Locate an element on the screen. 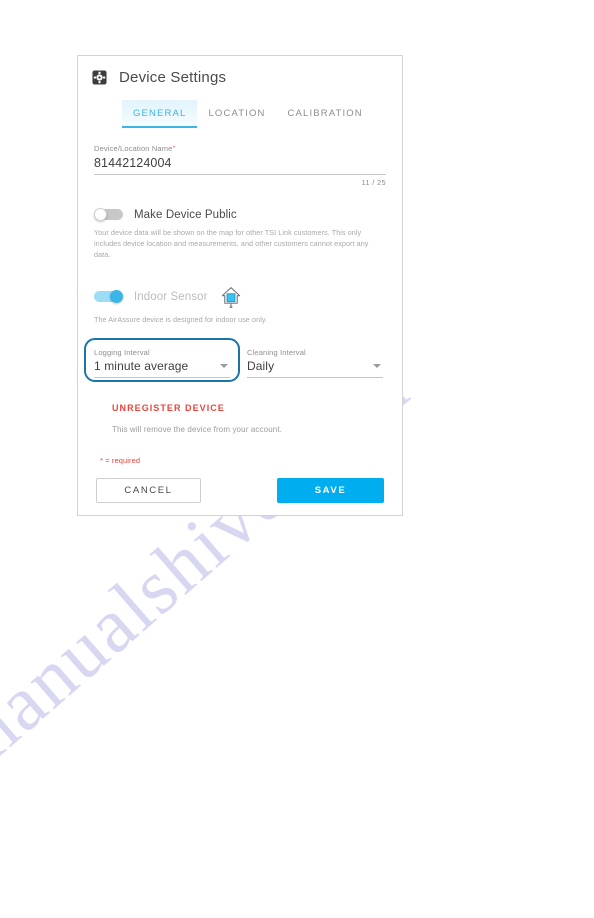  tab-general: GENERAL is located at coordinates (160, 114).